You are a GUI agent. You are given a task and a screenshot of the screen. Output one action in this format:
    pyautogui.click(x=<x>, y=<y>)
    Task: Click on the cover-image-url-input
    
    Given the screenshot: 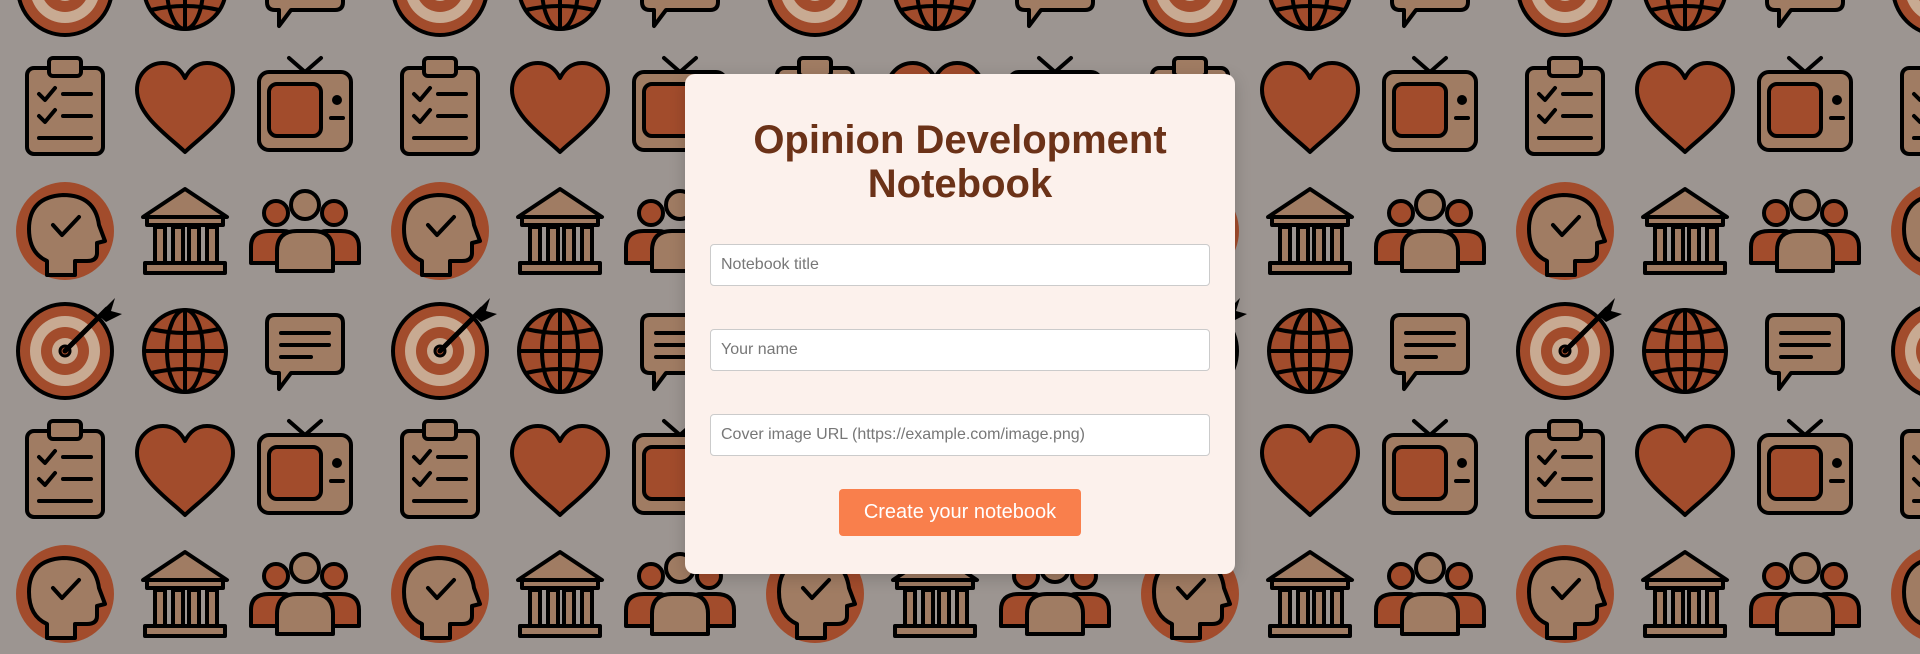 What is the action you would take?
    pyautogui.click(x=960, y=435)
    